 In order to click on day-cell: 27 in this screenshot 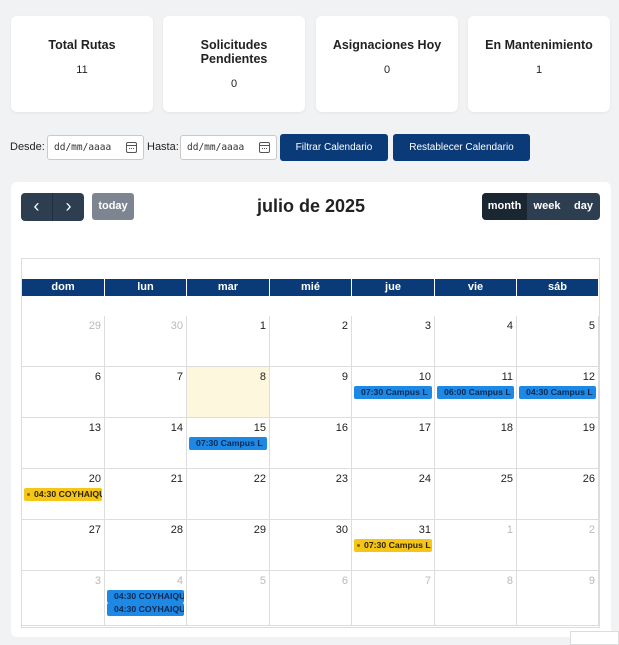, I will do `click(63, 545)`.